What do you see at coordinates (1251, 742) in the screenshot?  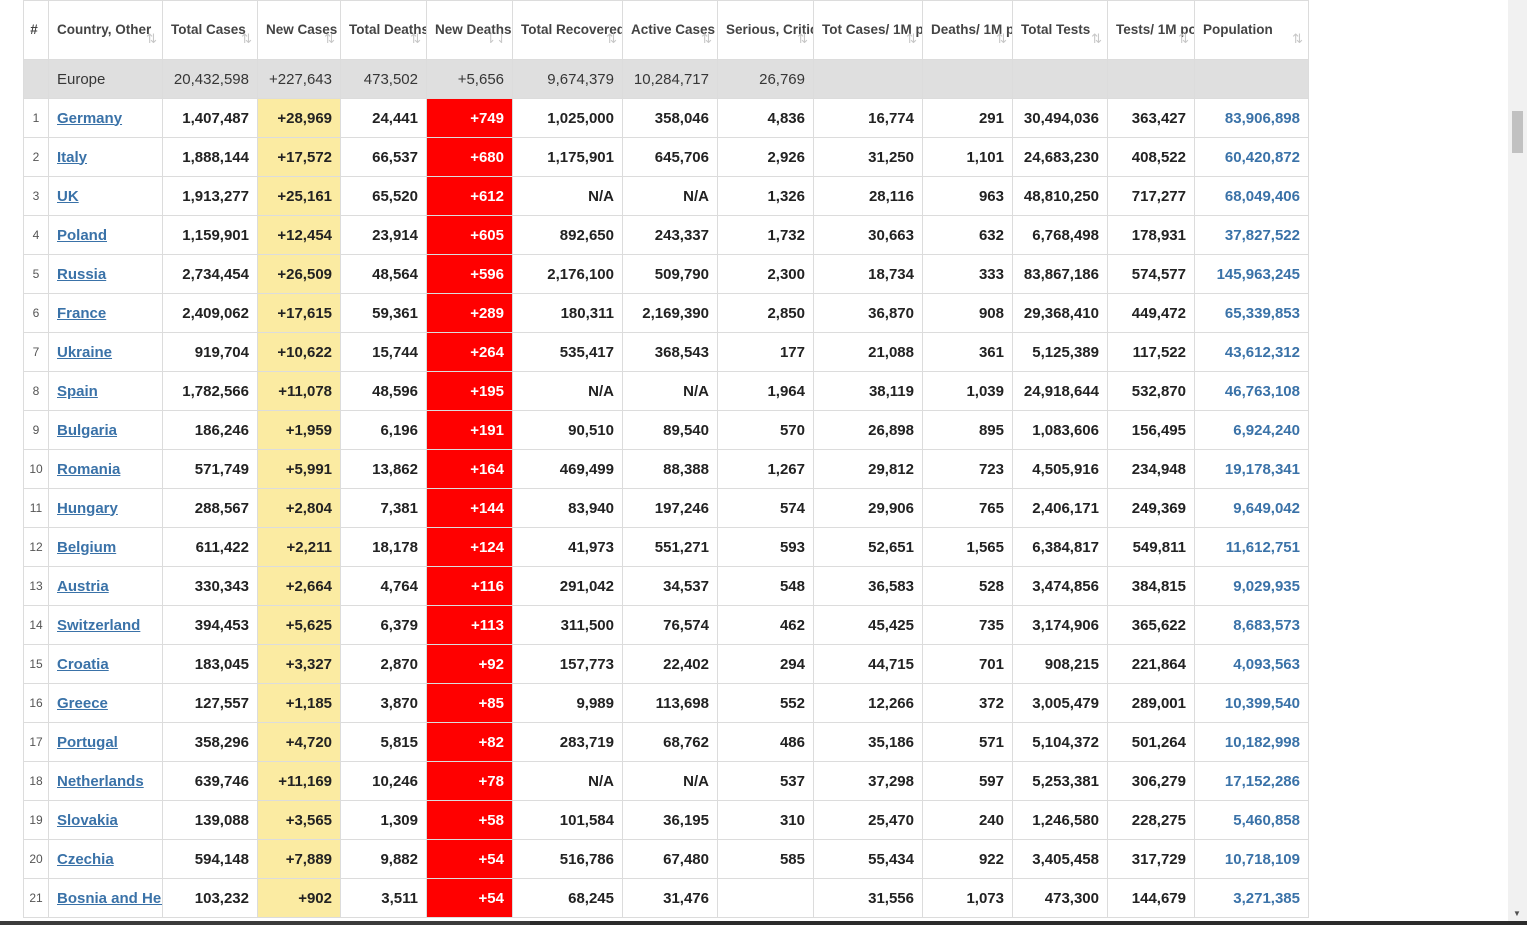 I see `cell-population: 10,182,998` at bounding box center [1251, 742].